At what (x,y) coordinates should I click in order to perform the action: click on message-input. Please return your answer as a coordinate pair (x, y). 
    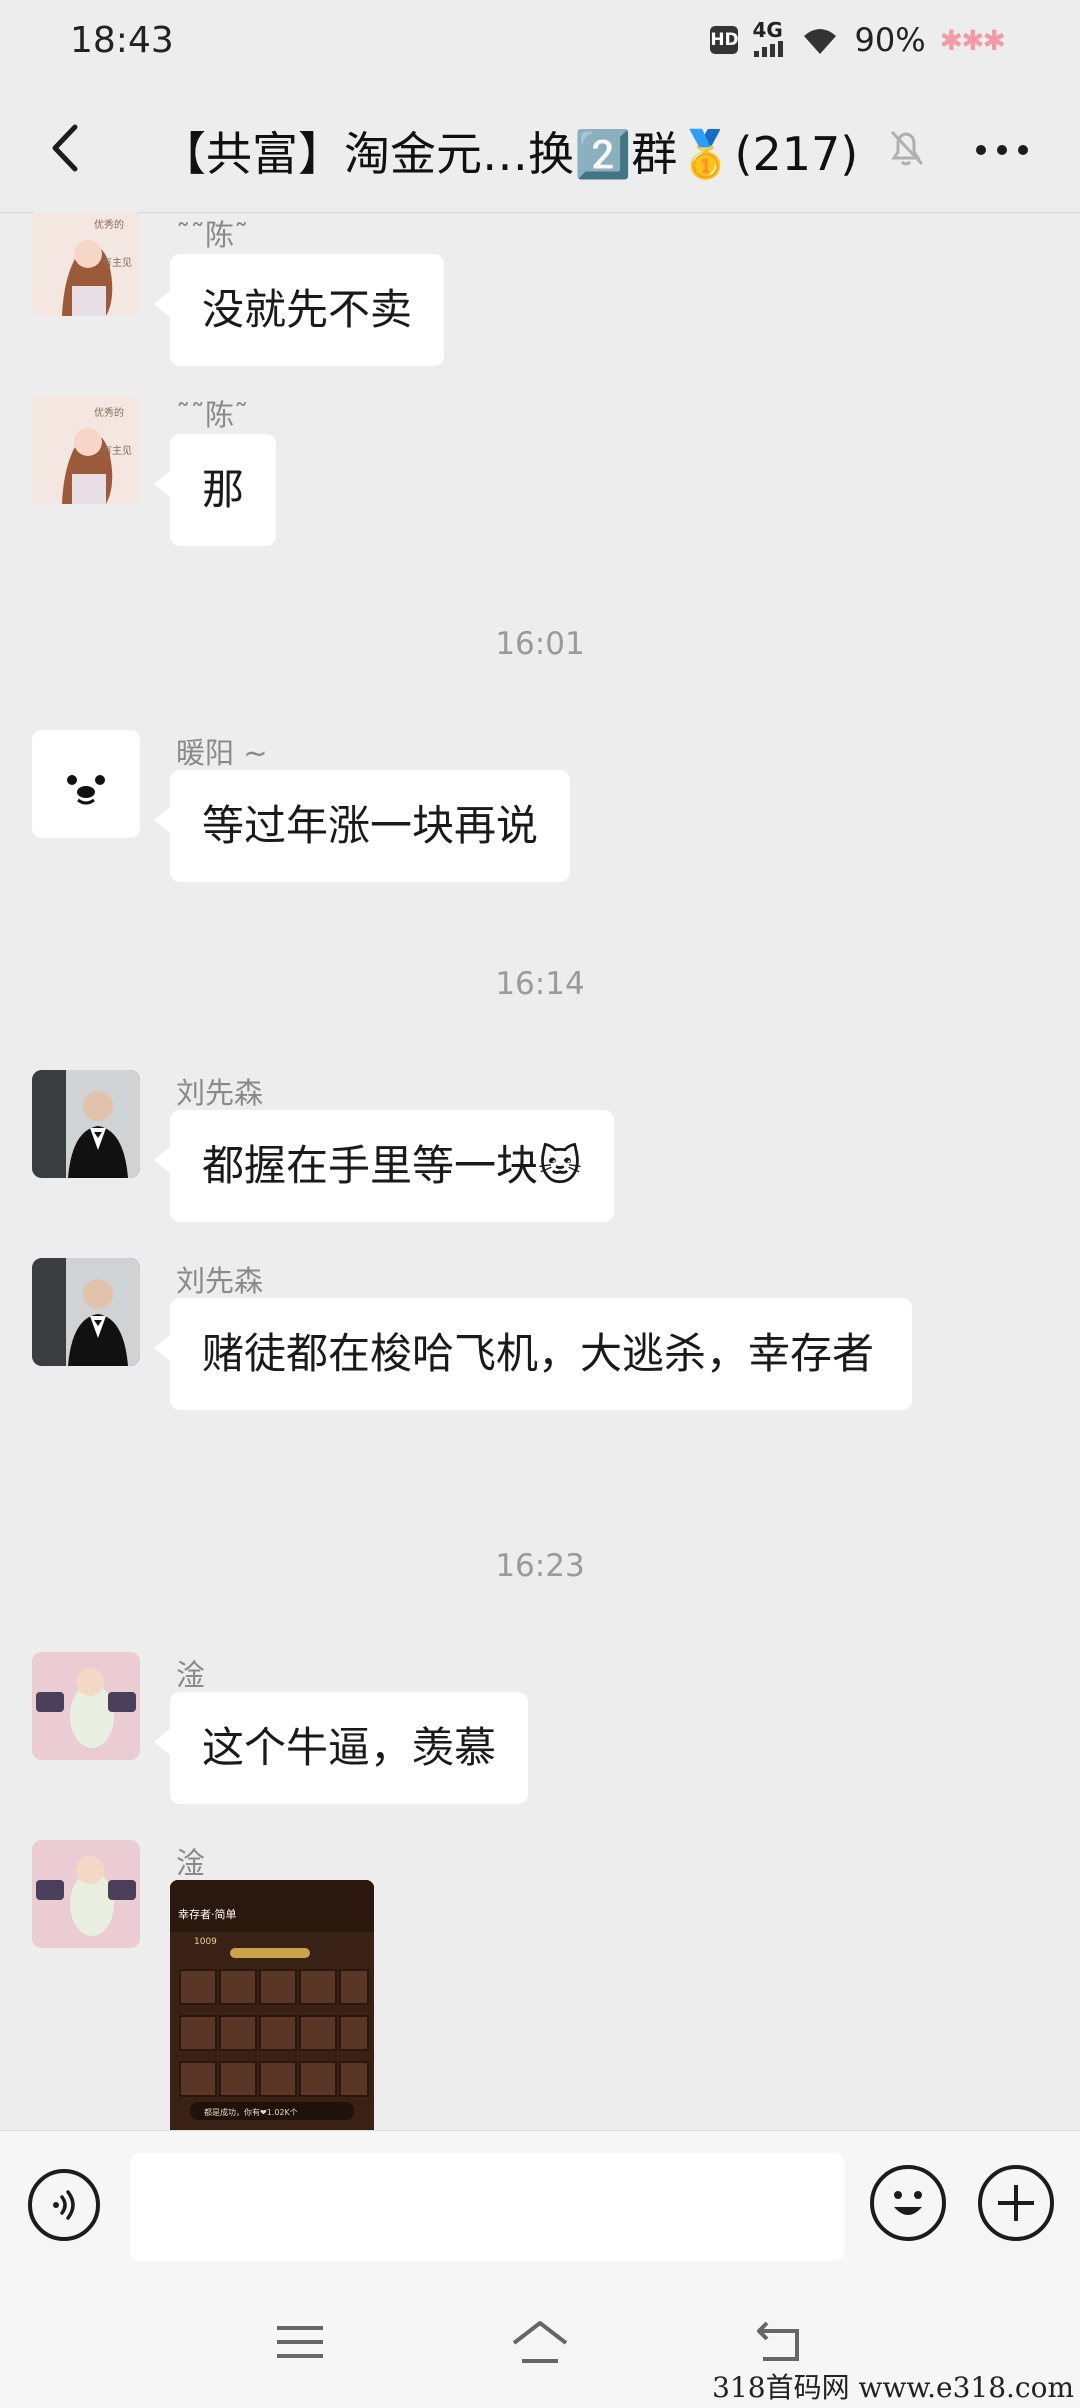
    Looking at the image, I should click on (487, 2207).